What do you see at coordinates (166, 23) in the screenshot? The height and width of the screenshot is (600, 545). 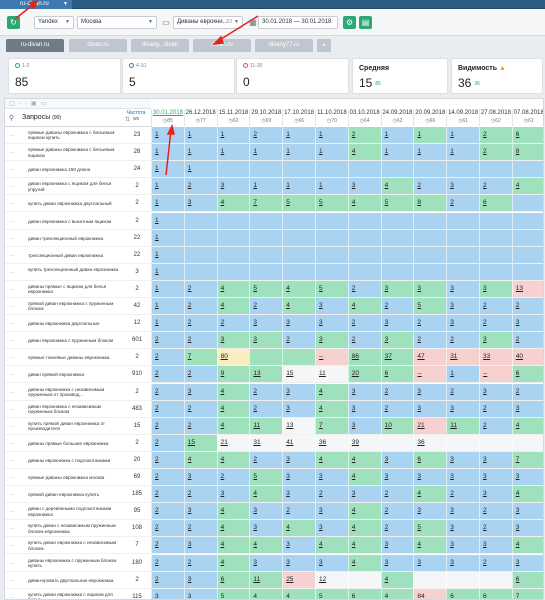 I see `folder-icon: ▭` at bounding box center [166, 23].